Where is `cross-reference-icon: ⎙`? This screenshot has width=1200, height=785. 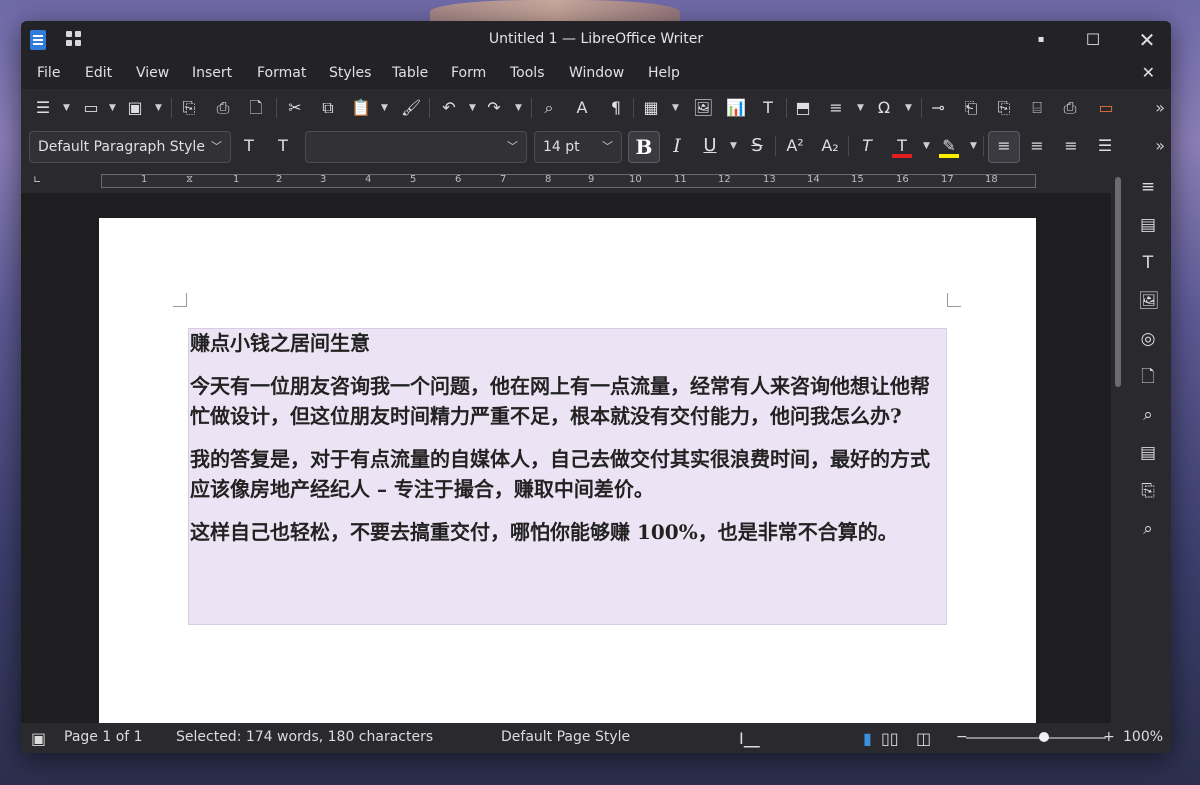
cross-reference-icon: ⎙ is located at coordinates (1070, 108).